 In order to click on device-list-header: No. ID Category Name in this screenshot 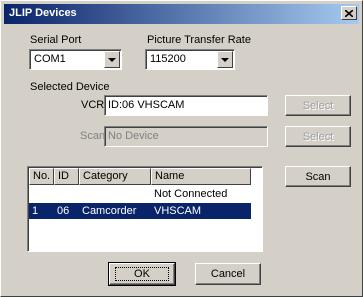, I will do `click(145, 176)`.